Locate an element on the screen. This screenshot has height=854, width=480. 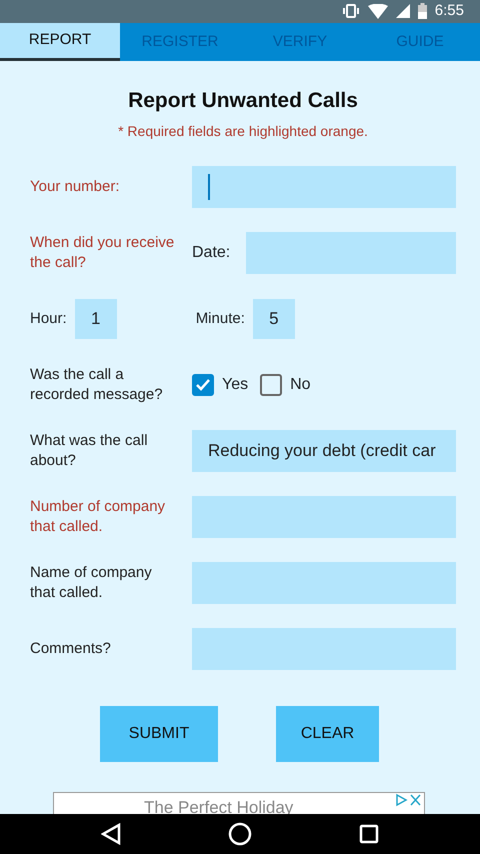
minute-label: Minute: is located at coordinates (220, 318).